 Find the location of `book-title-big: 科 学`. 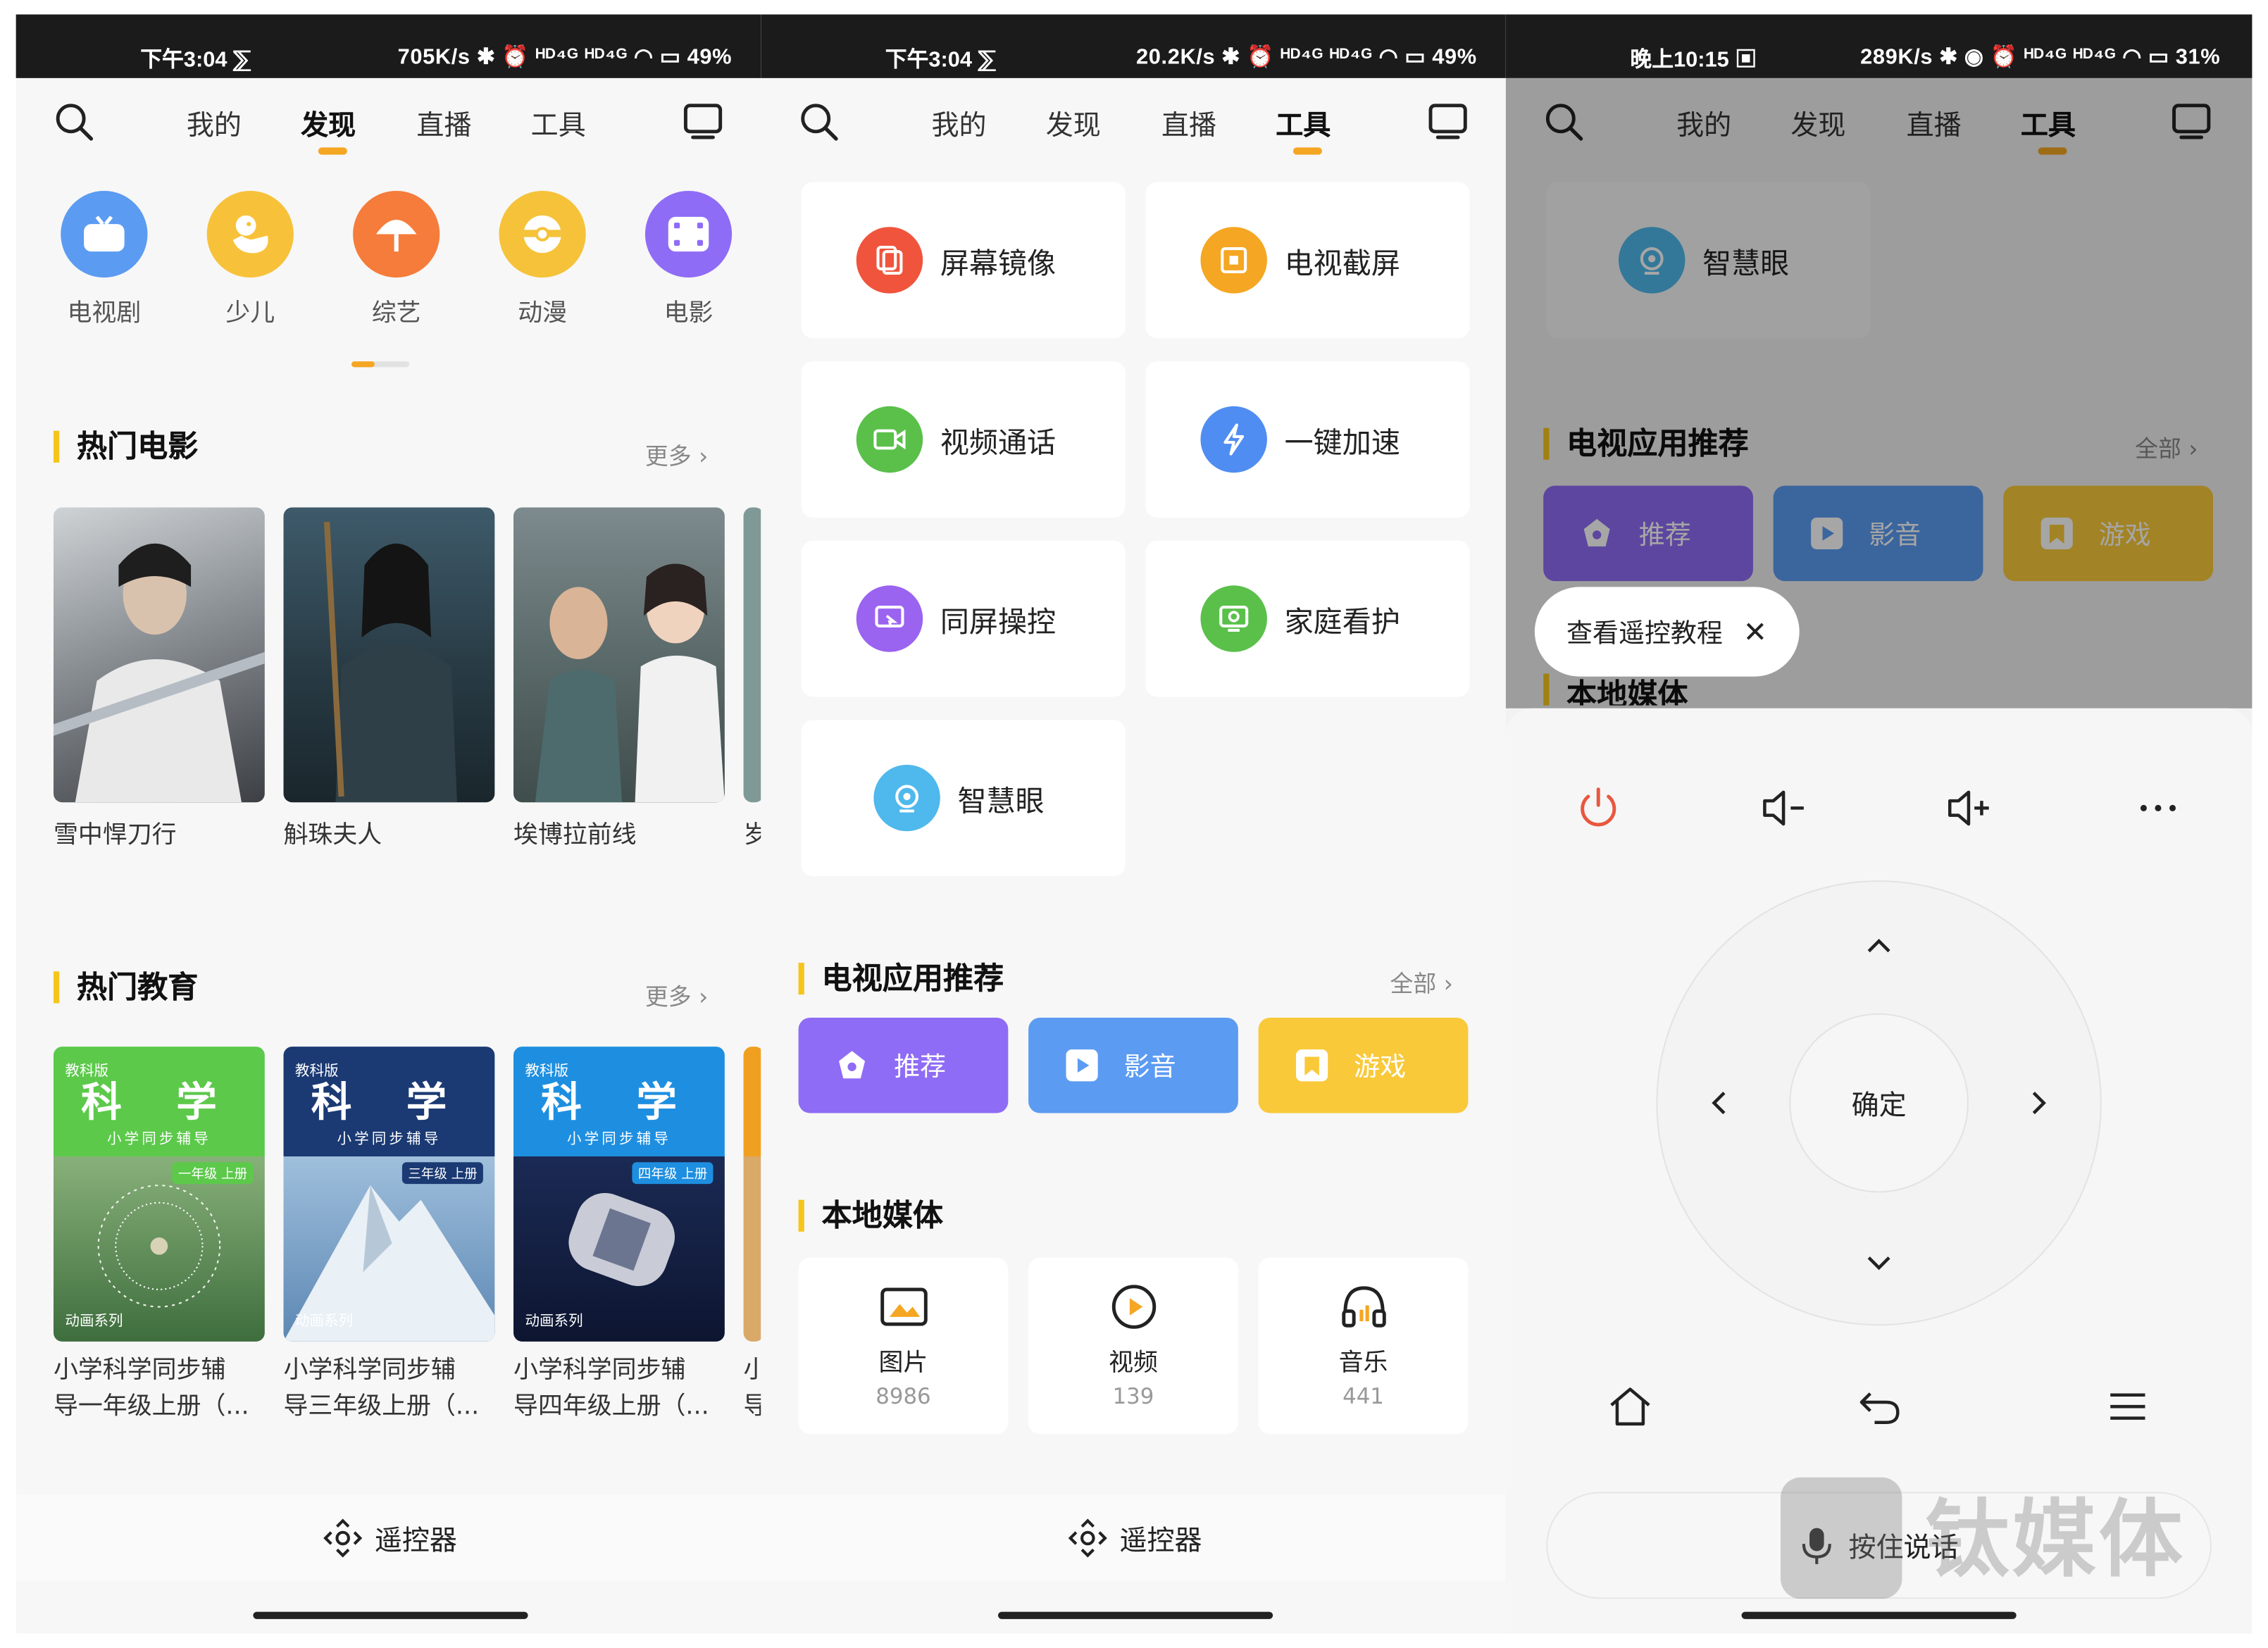

book-title-big: 科 学 is located at coordinates (159, 1103).